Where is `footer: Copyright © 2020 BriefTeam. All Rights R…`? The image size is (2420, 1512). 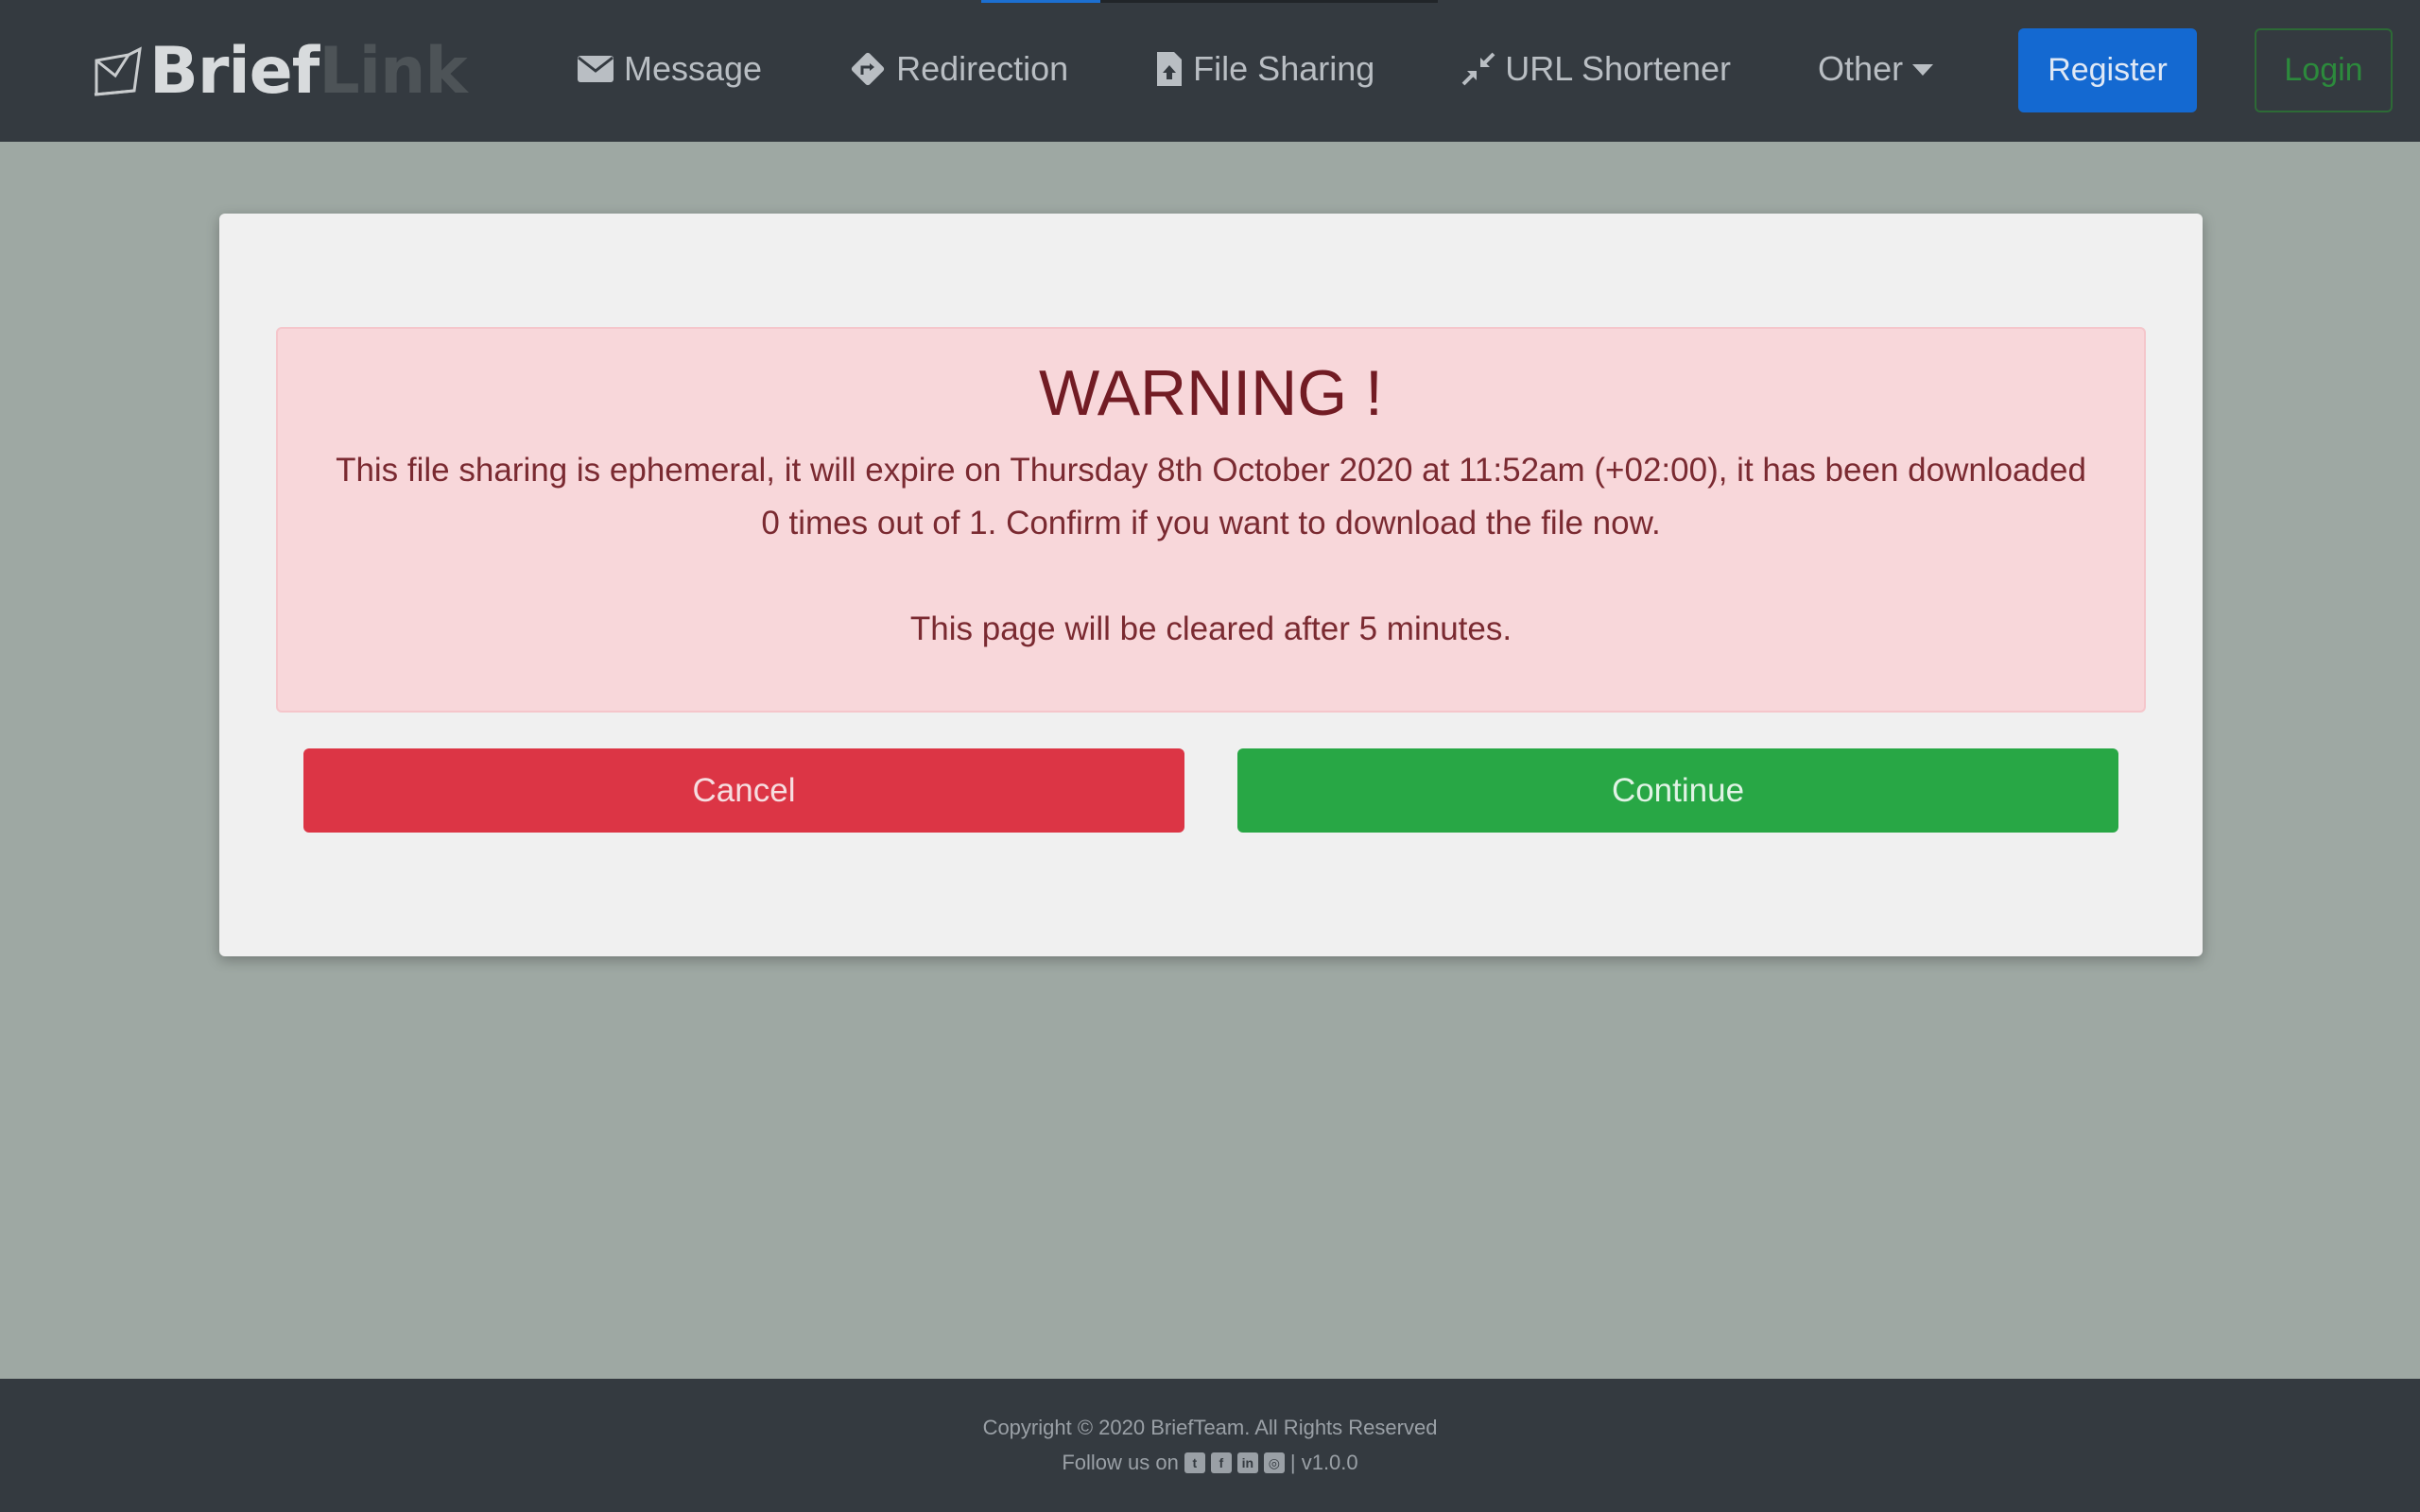 footer: Copyright © 2020 BriefTeam. All Rights R… is located at coordinates (1210, 1445).